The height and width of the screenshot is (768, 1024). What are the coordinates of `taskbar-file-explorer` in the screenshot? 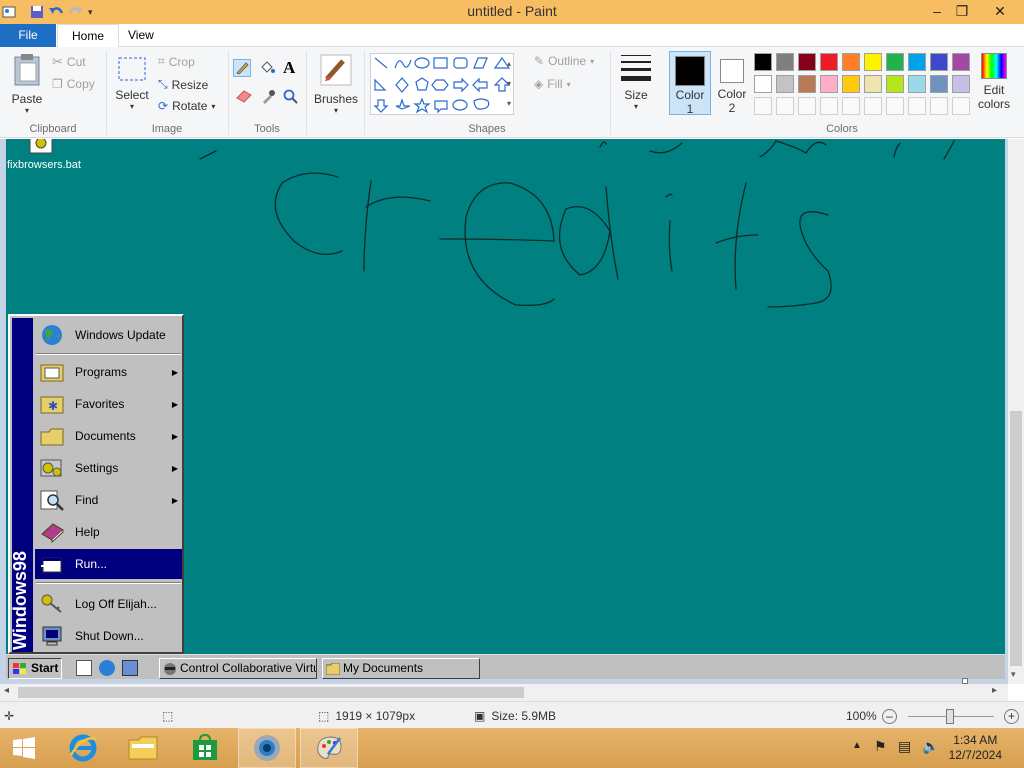 It's located at (143, 748).